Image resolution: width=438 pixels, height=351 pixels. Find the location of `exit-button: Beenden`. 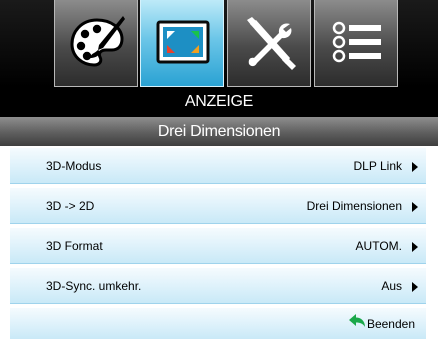

exit-button: Beenden is located at coordinates (381, 324).